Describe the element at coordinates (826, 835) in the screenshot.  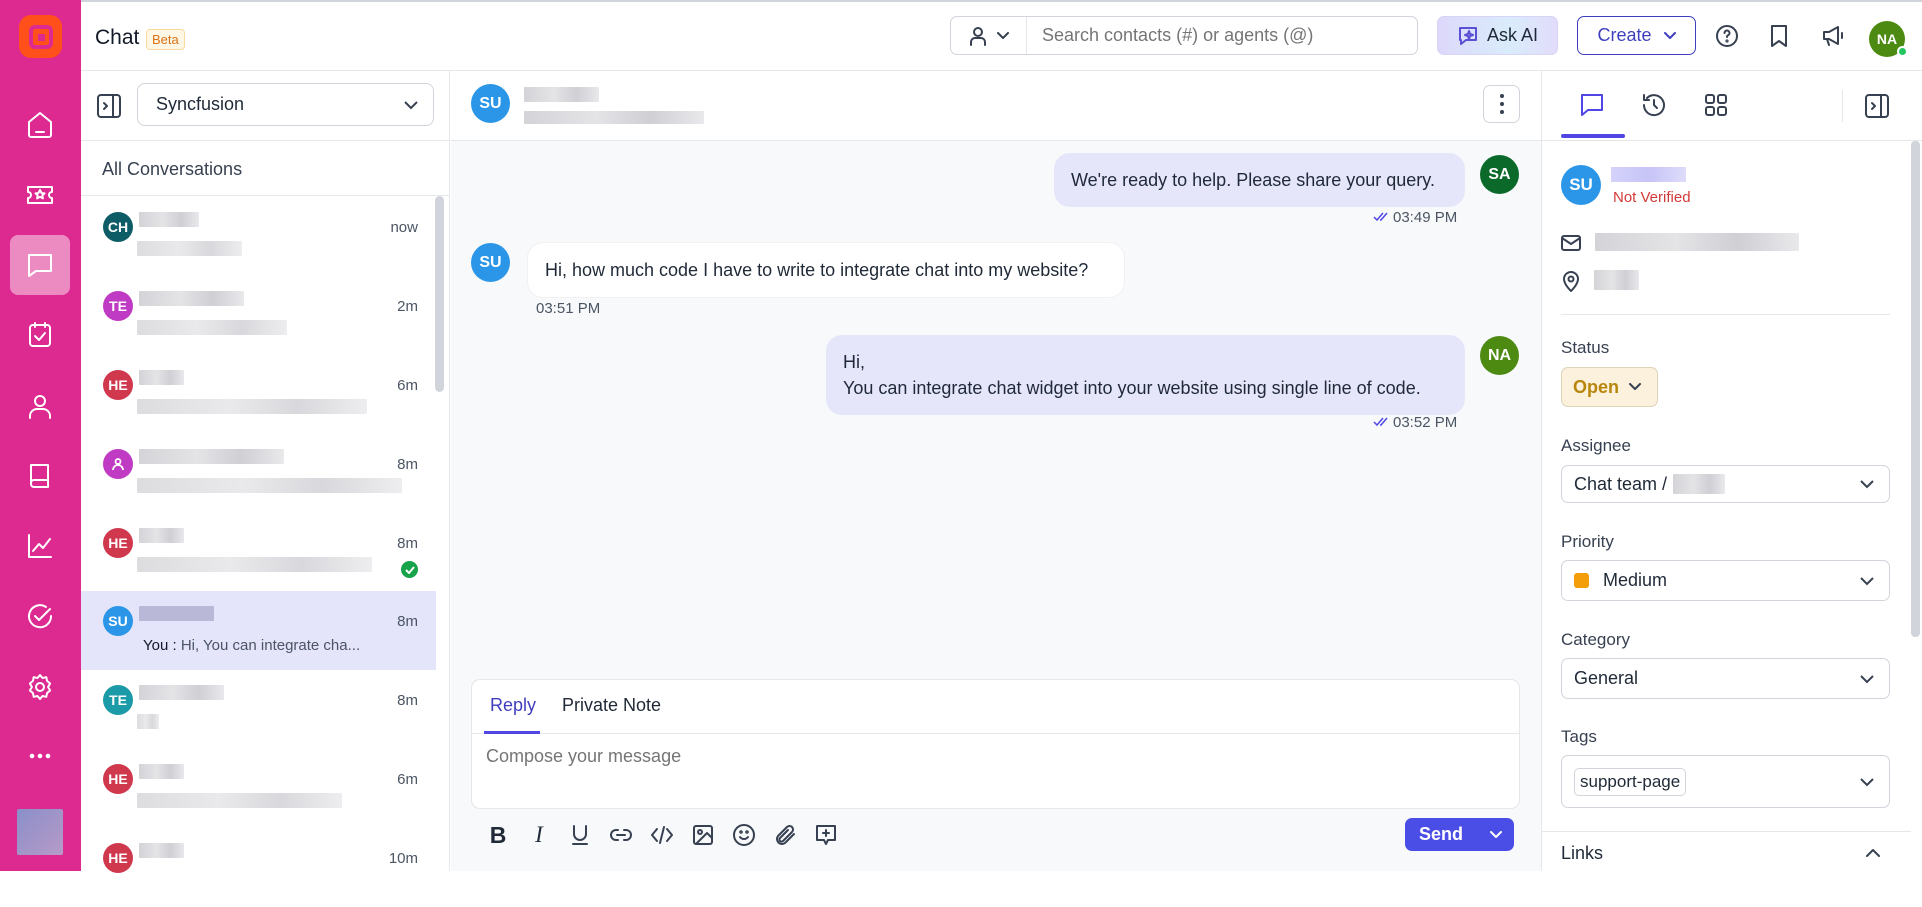
I see `canned-response-icon` at that location.